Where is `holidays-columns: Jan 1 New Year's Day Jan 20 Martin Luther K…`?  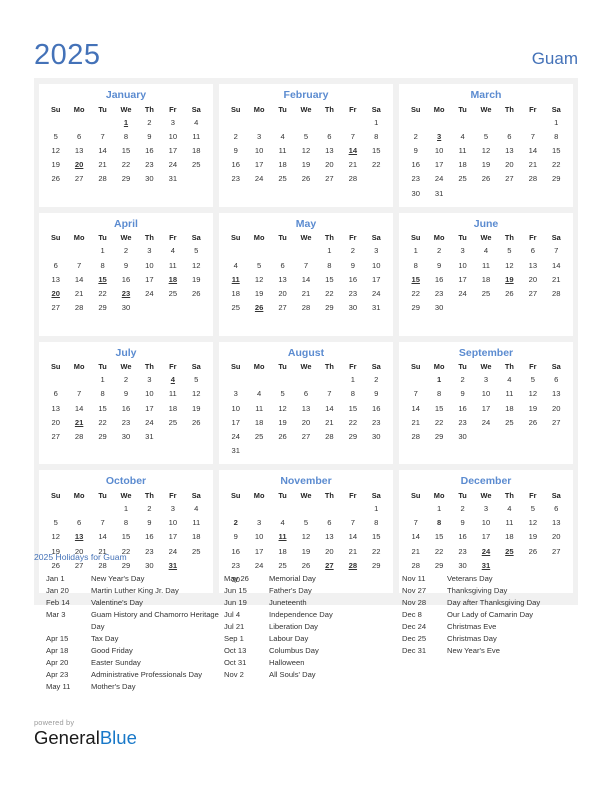
holidays-columns: Jan 1 New Year's Day Jan 20 Martin Luther K… is located at coordinates (306, 633).